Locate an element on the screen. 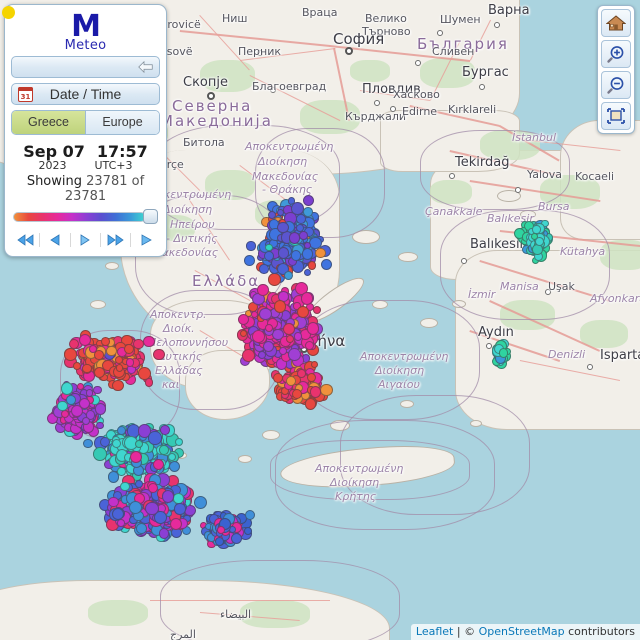 Image resolution: width=640 pixels, height=640 pixels. date-time-button: 31 Date / Time is located at coordinates (85, 94).